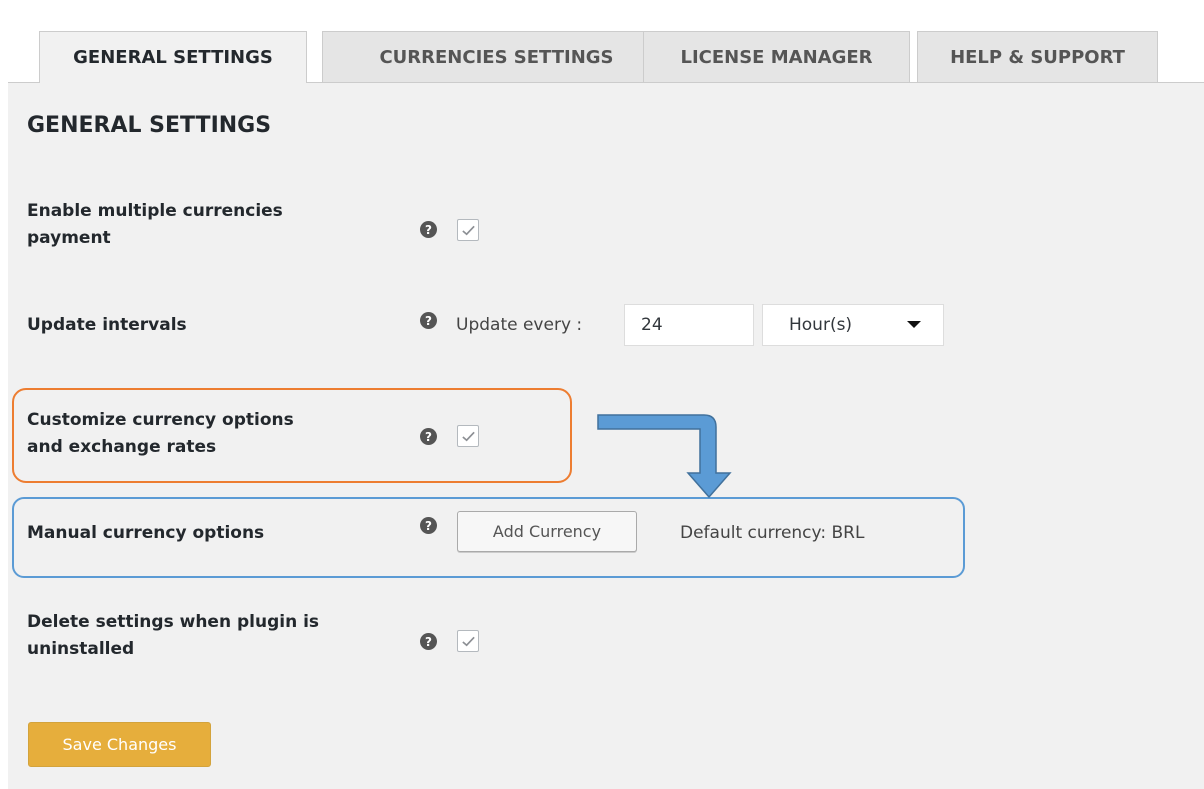 Image resolution: width=1204 pixels, height=789 pixels. Describe the element at coordinates (664, 456) in the screenshot. I see `bent-arrow-down-icon` at that location.